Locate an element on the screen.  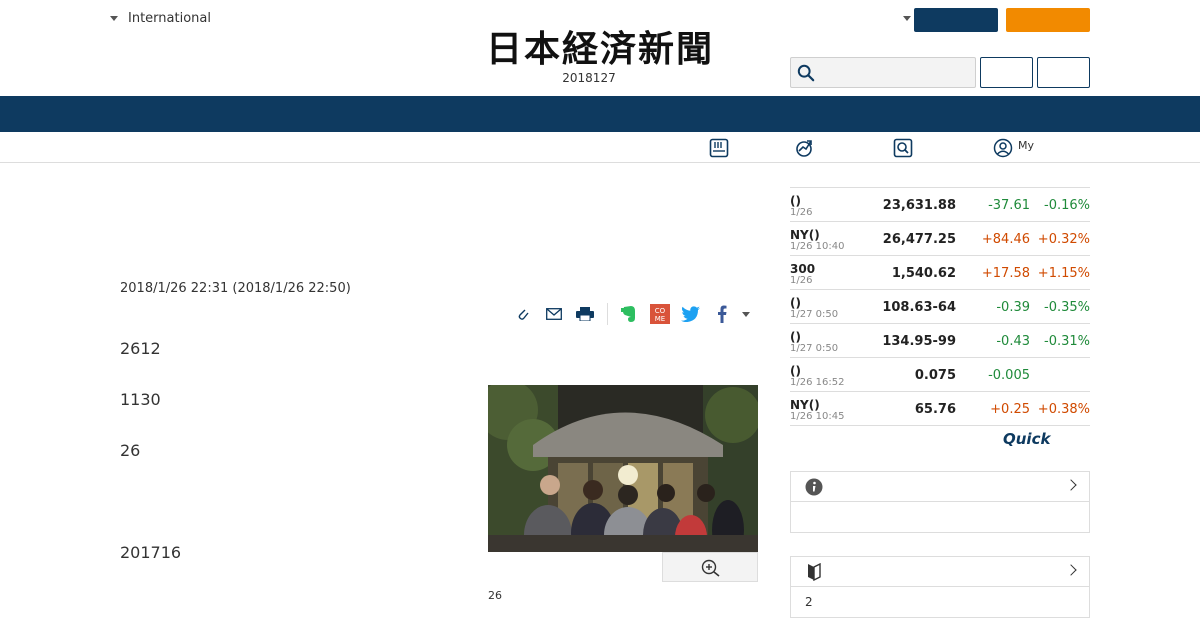
market-row: () 1/26 16:52 0.075 -0.005 is located at coordinates (940, 375).